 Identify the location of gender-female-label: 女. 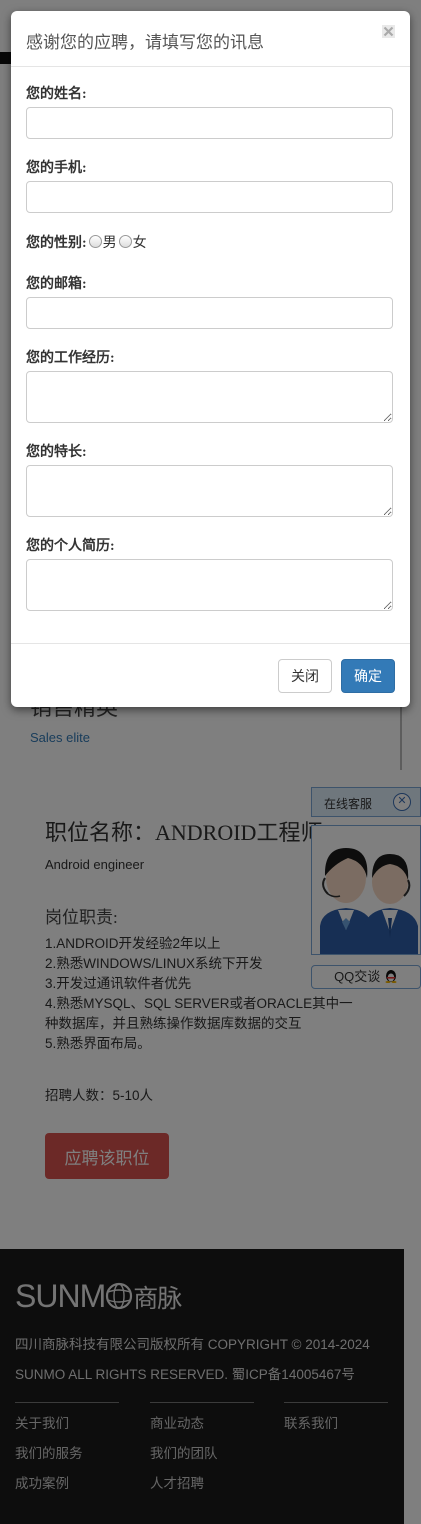
(140, 243).